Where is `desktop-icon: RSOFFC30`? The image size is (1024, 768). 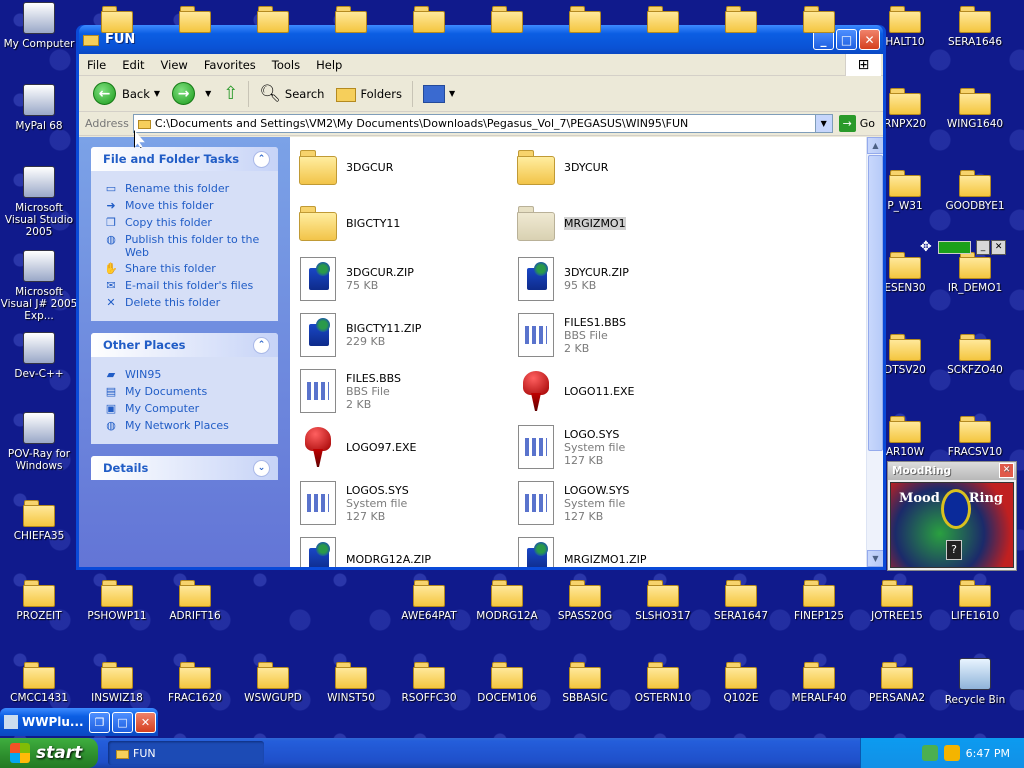 desktop-icon: RSOFFC30 is located at coordinates (429, 681).